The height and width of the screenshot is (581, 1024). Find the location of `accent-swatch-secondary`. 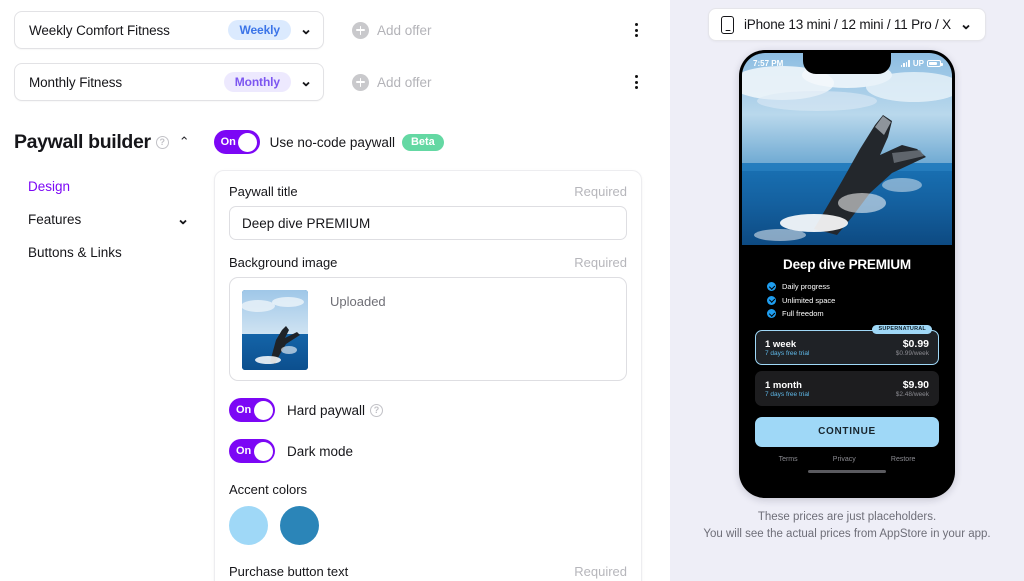

accent-swatch-secondary is located at coordinates (299, 525).